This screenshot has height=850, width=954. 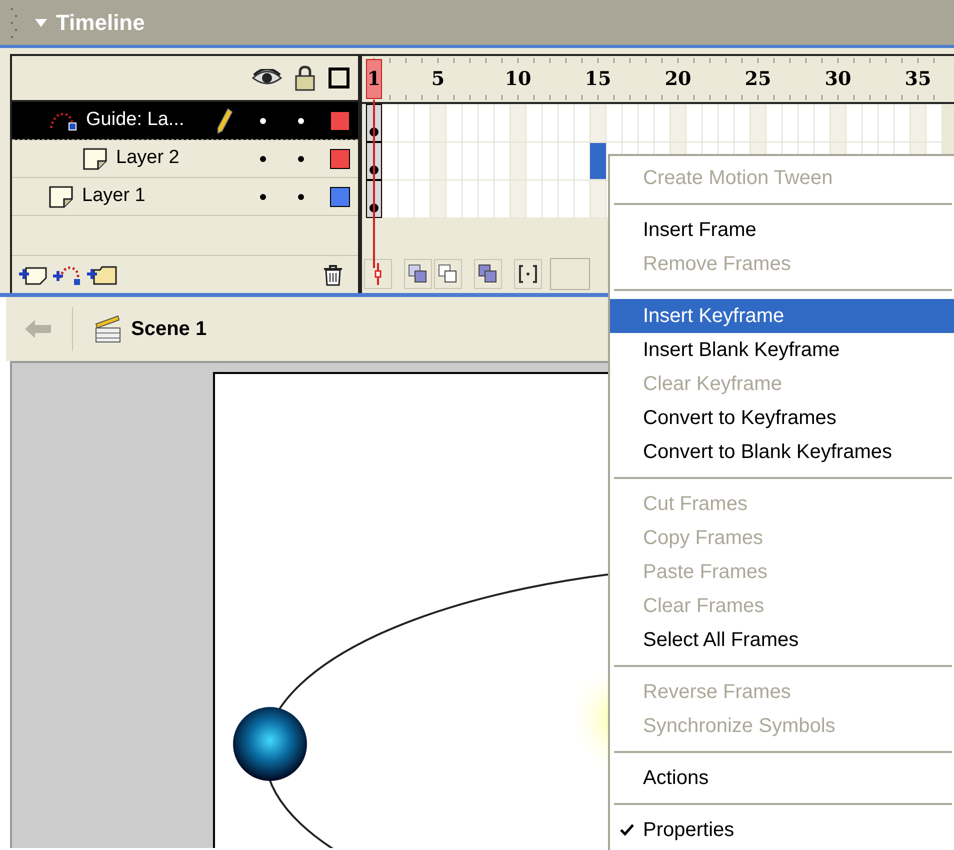 I want to click on menu-item: Actions, so click(x=782, y=778).